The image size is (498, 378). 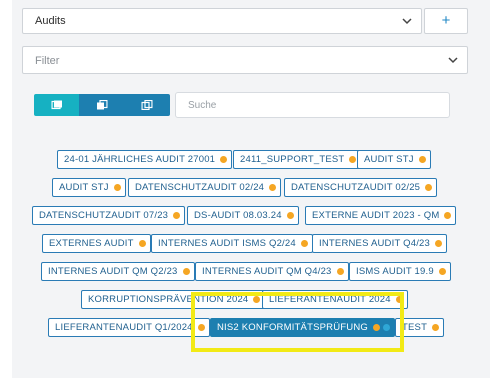 I want to click on audit-tag: KORRUPTIONSPRÄVENTION 2024, so click(x=173, y=299).